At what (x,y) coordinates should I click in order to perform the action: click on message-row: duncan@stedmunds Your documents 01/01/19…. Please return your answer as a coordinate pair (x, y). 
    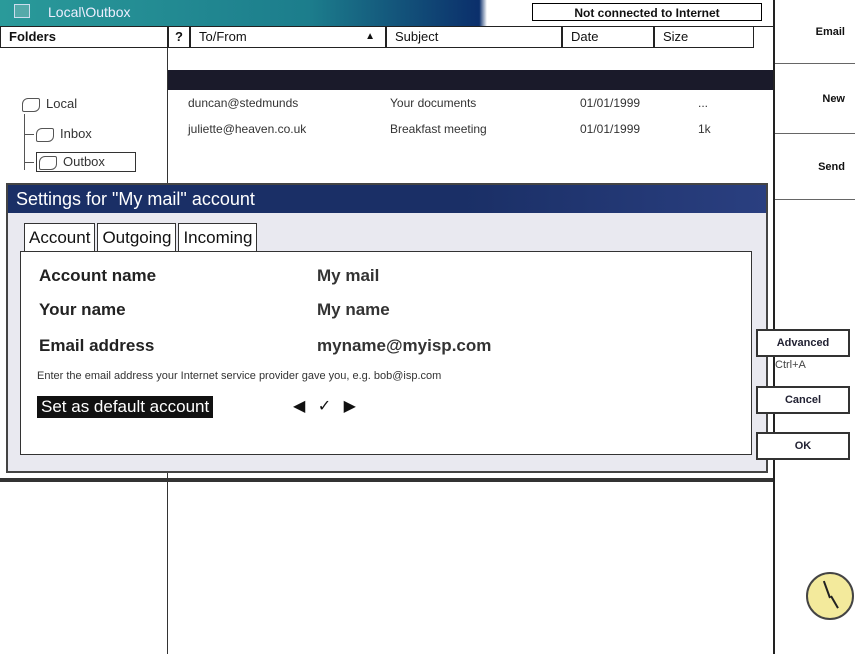
    Looking at the image, I should click on (470, 103).